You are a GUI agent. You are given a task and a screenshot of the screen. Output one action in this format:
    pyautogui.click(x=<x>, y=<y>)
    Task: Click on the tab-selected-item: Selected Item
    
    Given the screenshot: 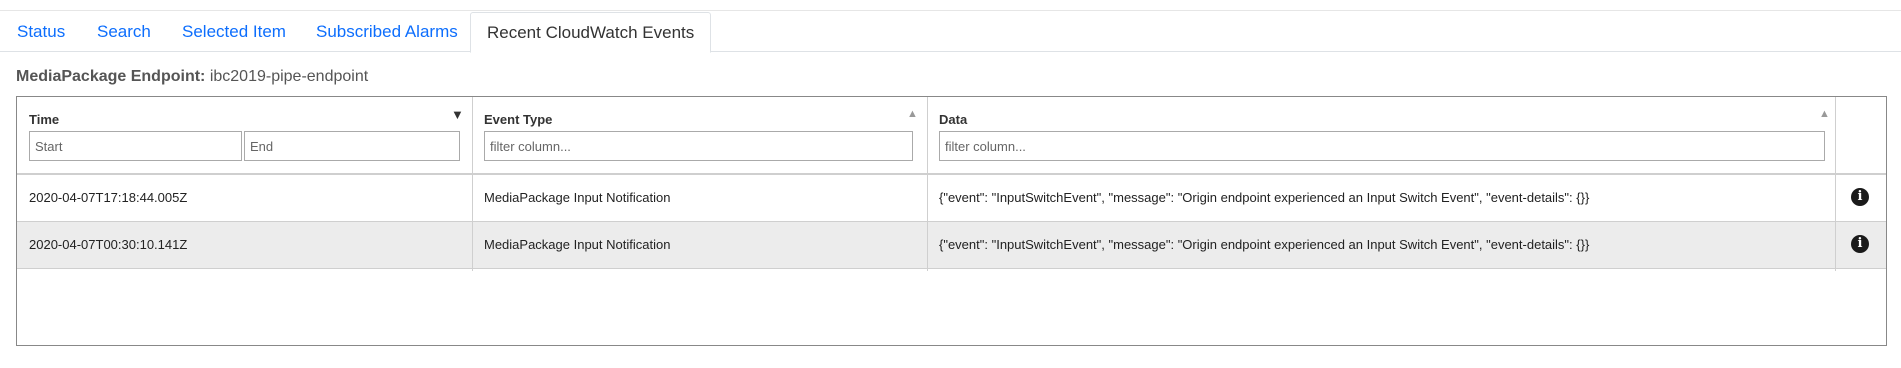 What is the action you would take?
    pyautogui.click(x=234, y=32)
    